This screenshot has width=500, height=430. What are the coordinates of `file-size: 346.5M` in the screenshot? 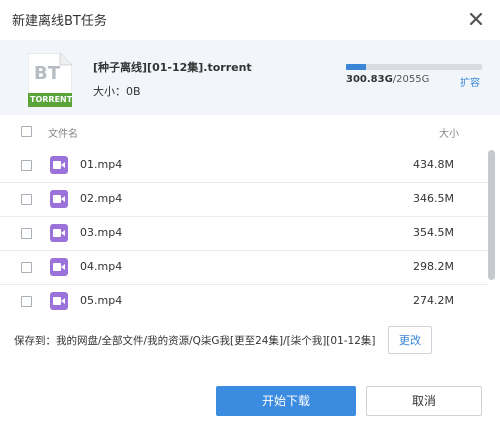 It's located at (433, 198).